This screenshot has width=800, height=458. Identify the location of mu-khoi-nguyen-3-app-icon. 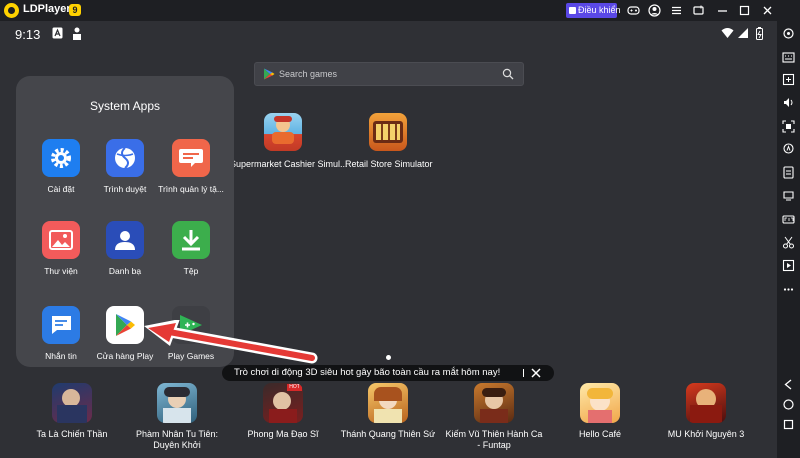
(706, 403).